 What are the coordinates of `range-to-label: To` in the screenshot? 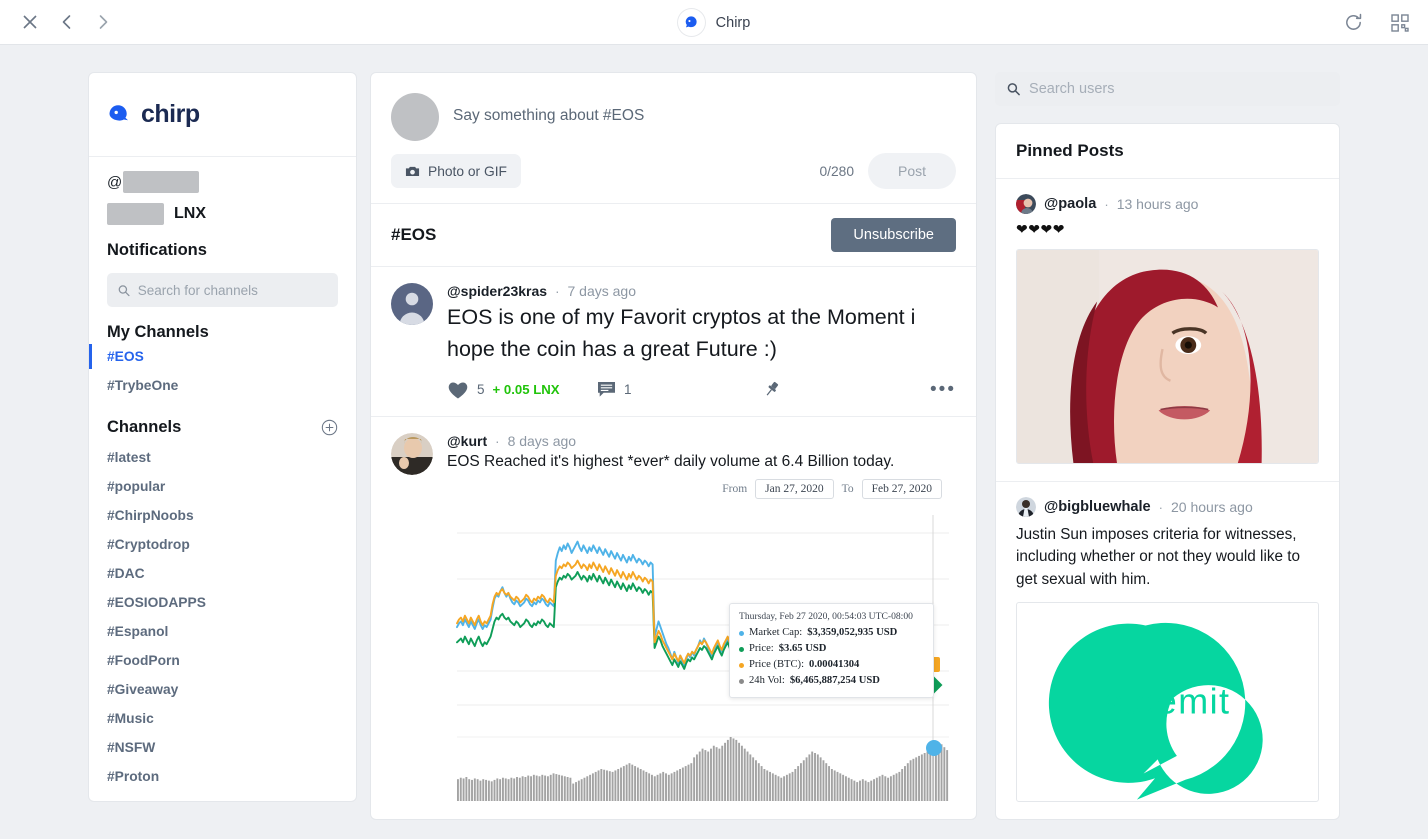 It's located at (847, 488).